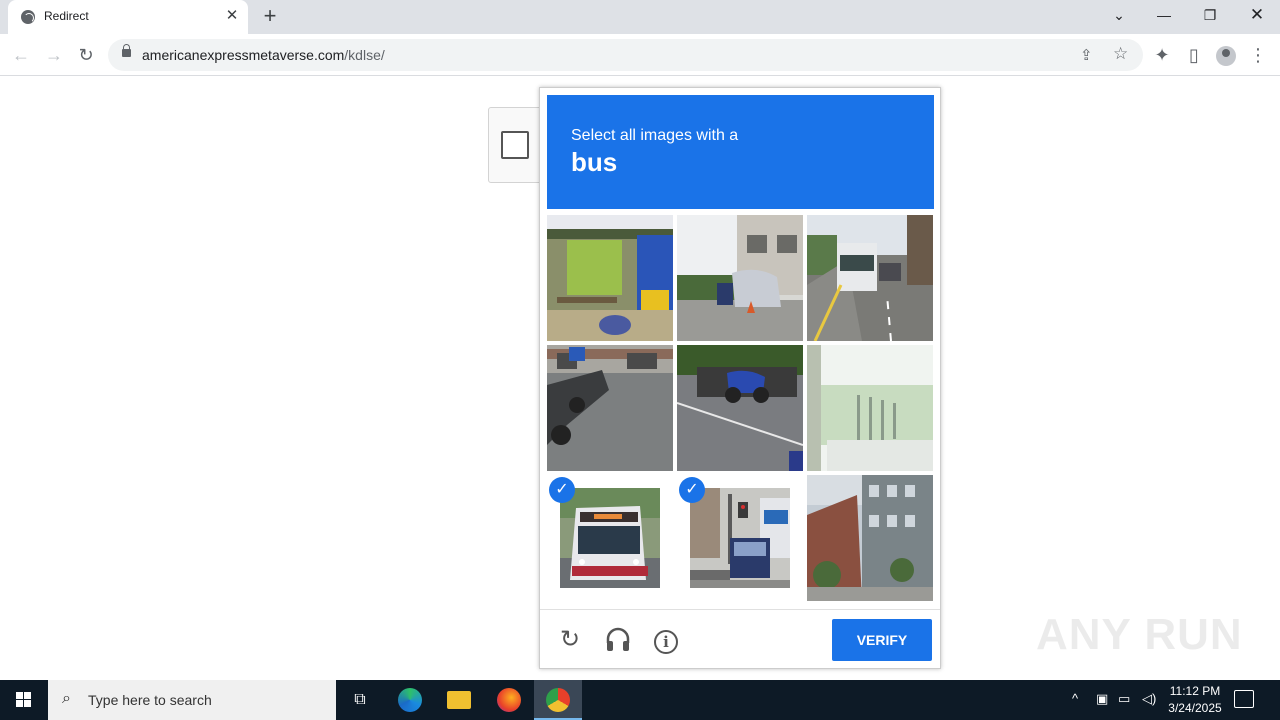 Image resolution: width=1280 pixels, height=720 pixels. What do you see at coordinates (509, 700) in the screenshot?
I see `firefox-icon` at bounding box center [509, 700].